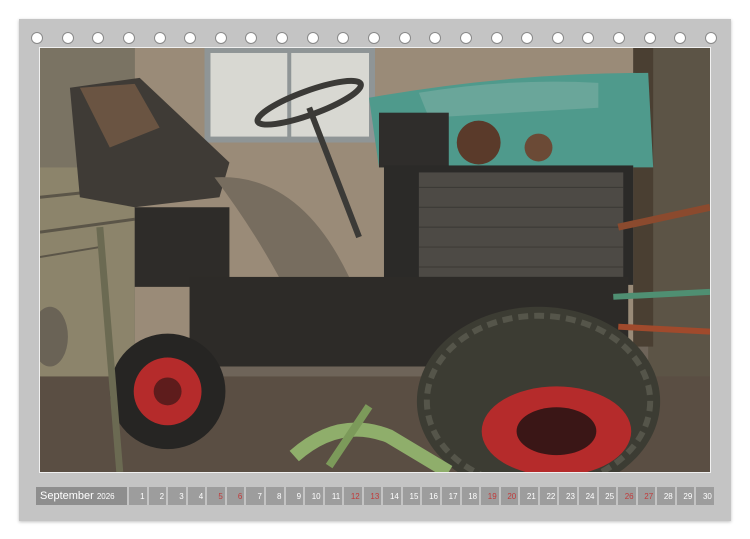 Image resolution: width=750 pixels, height=539 pixels. What do you see at coordinates (196, 496) in the screenshot?
I see `day-cell: 4` at bounding box center [196, 496].